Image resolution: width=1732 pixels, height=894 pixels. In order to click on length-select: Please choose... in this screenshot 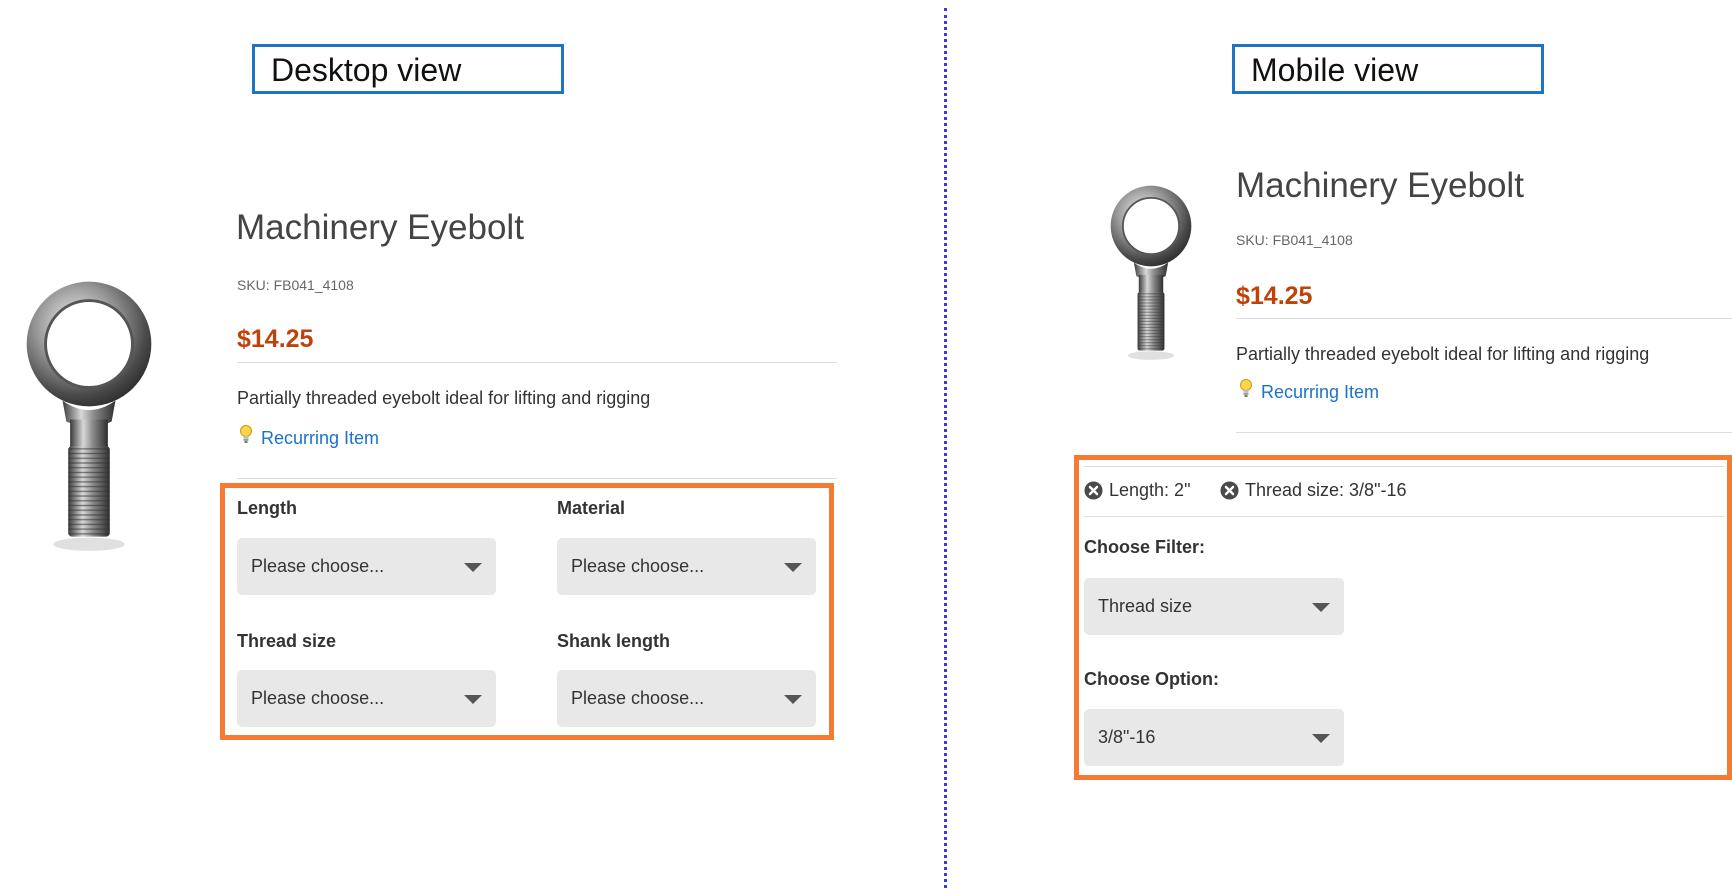, I will do `click(366, 566)`.